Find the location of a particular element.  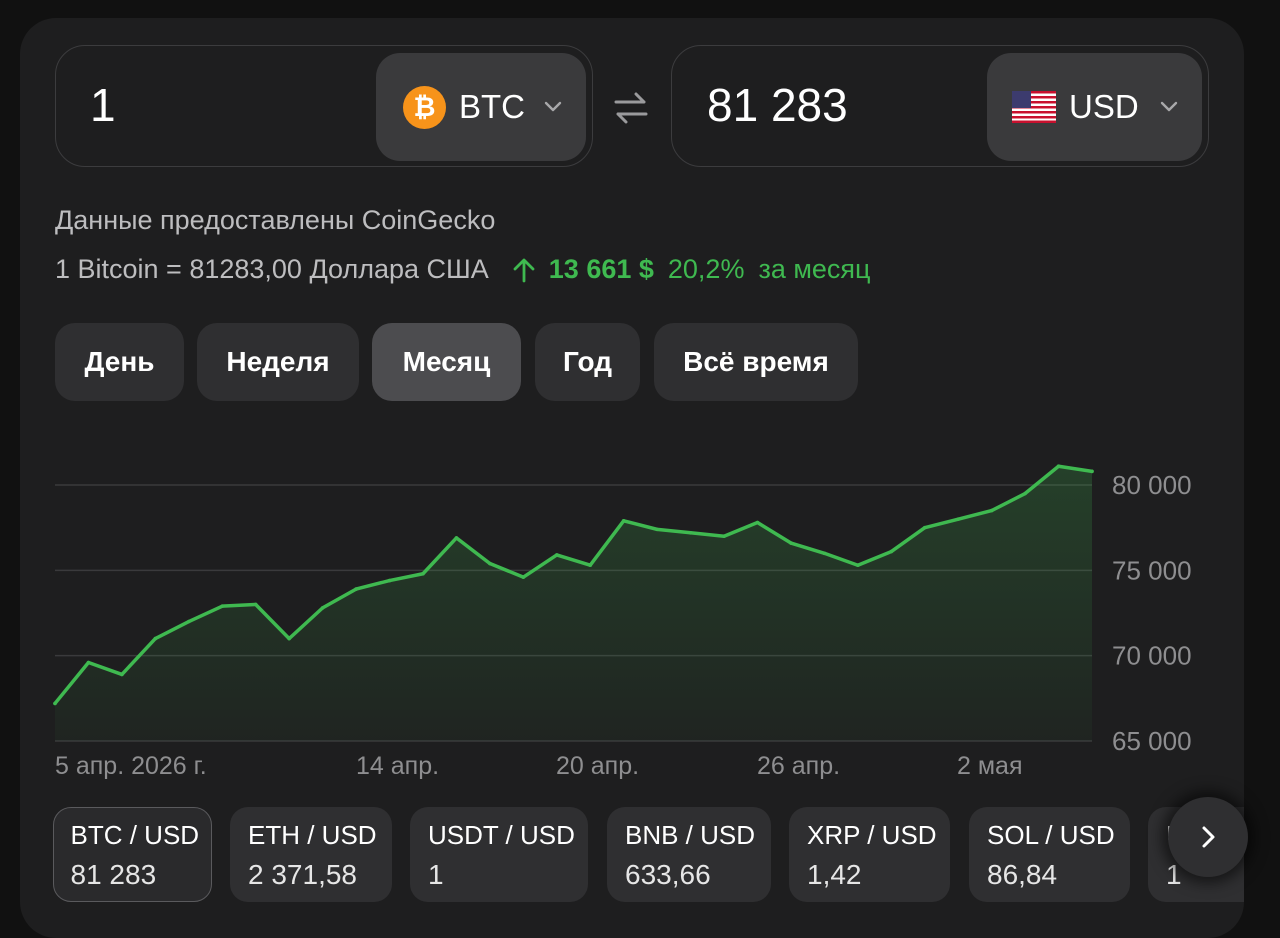

x-tick-label: 20 апр. is located at coordinates (597, 766).